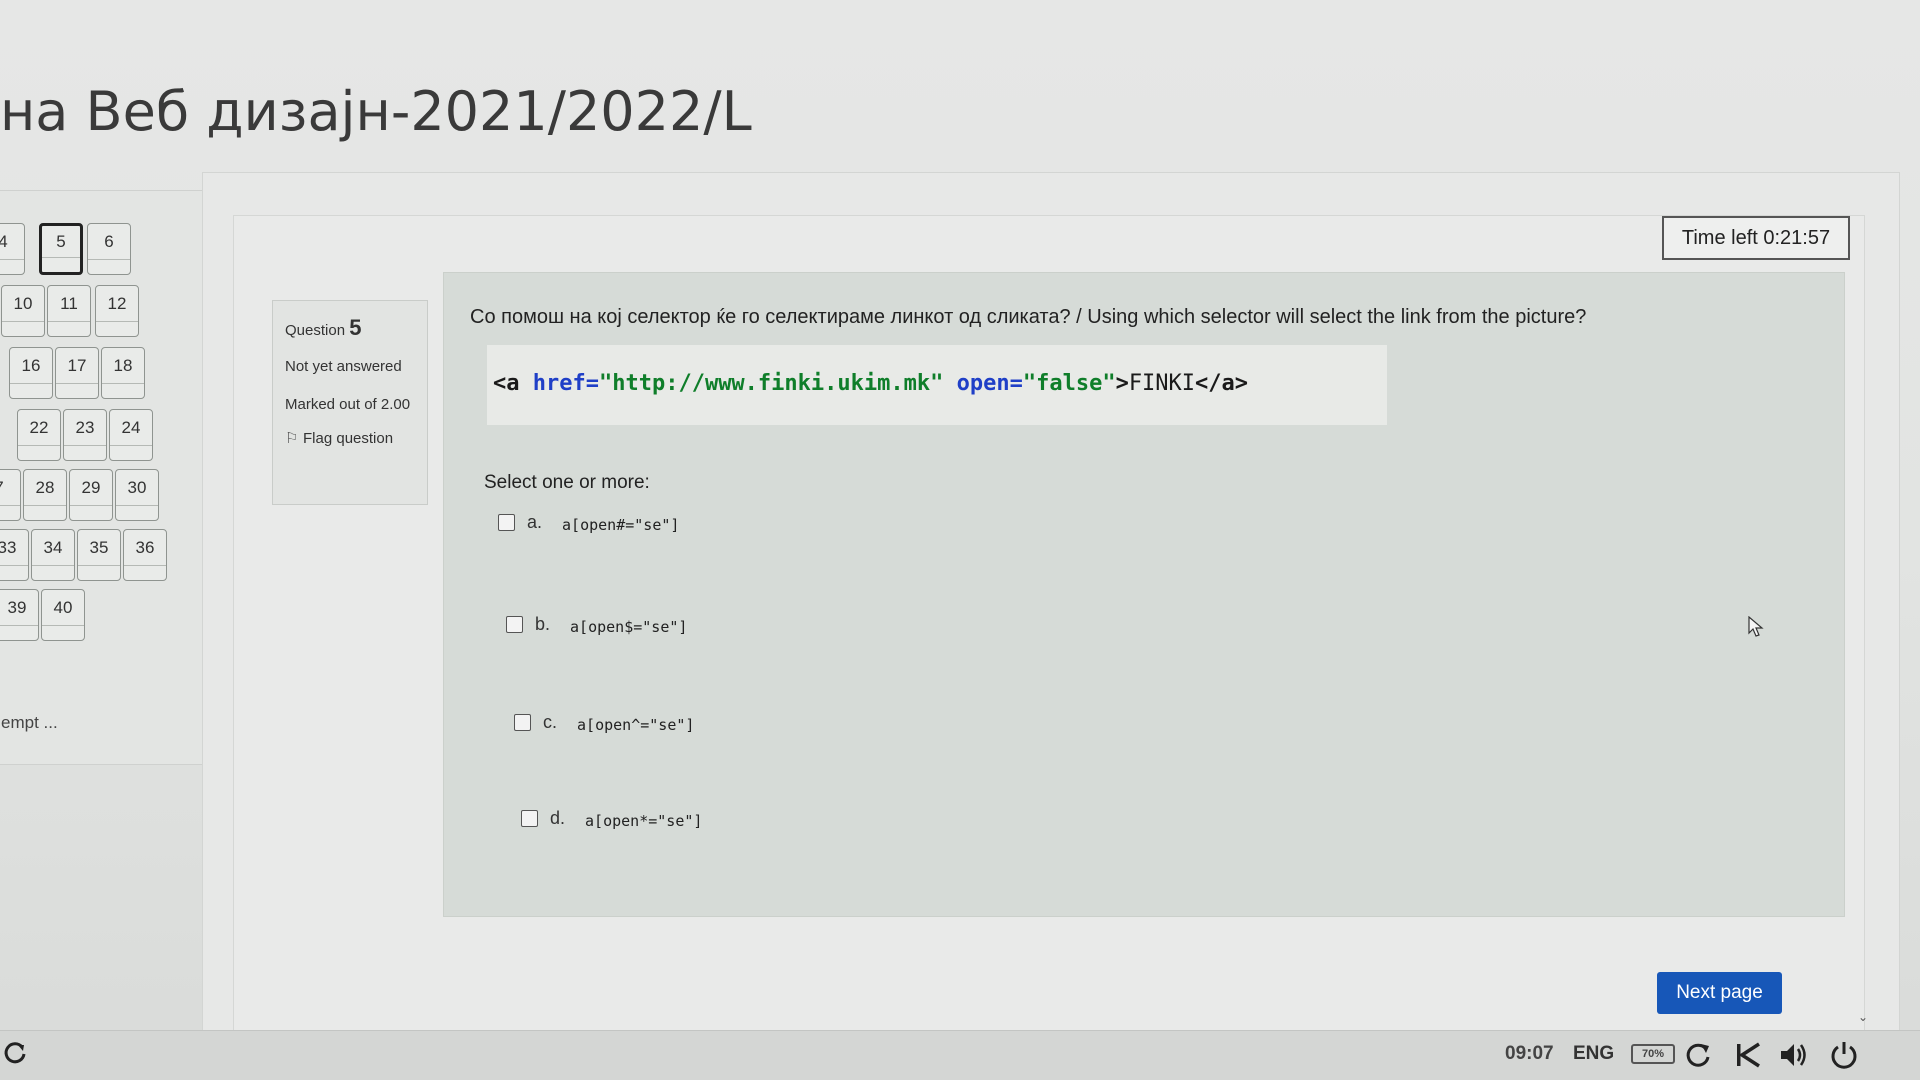  What do you see at coordinates (69, 311) in the screenshot?
I see `nav-question-11: 11` at bounding box center [69, 311].